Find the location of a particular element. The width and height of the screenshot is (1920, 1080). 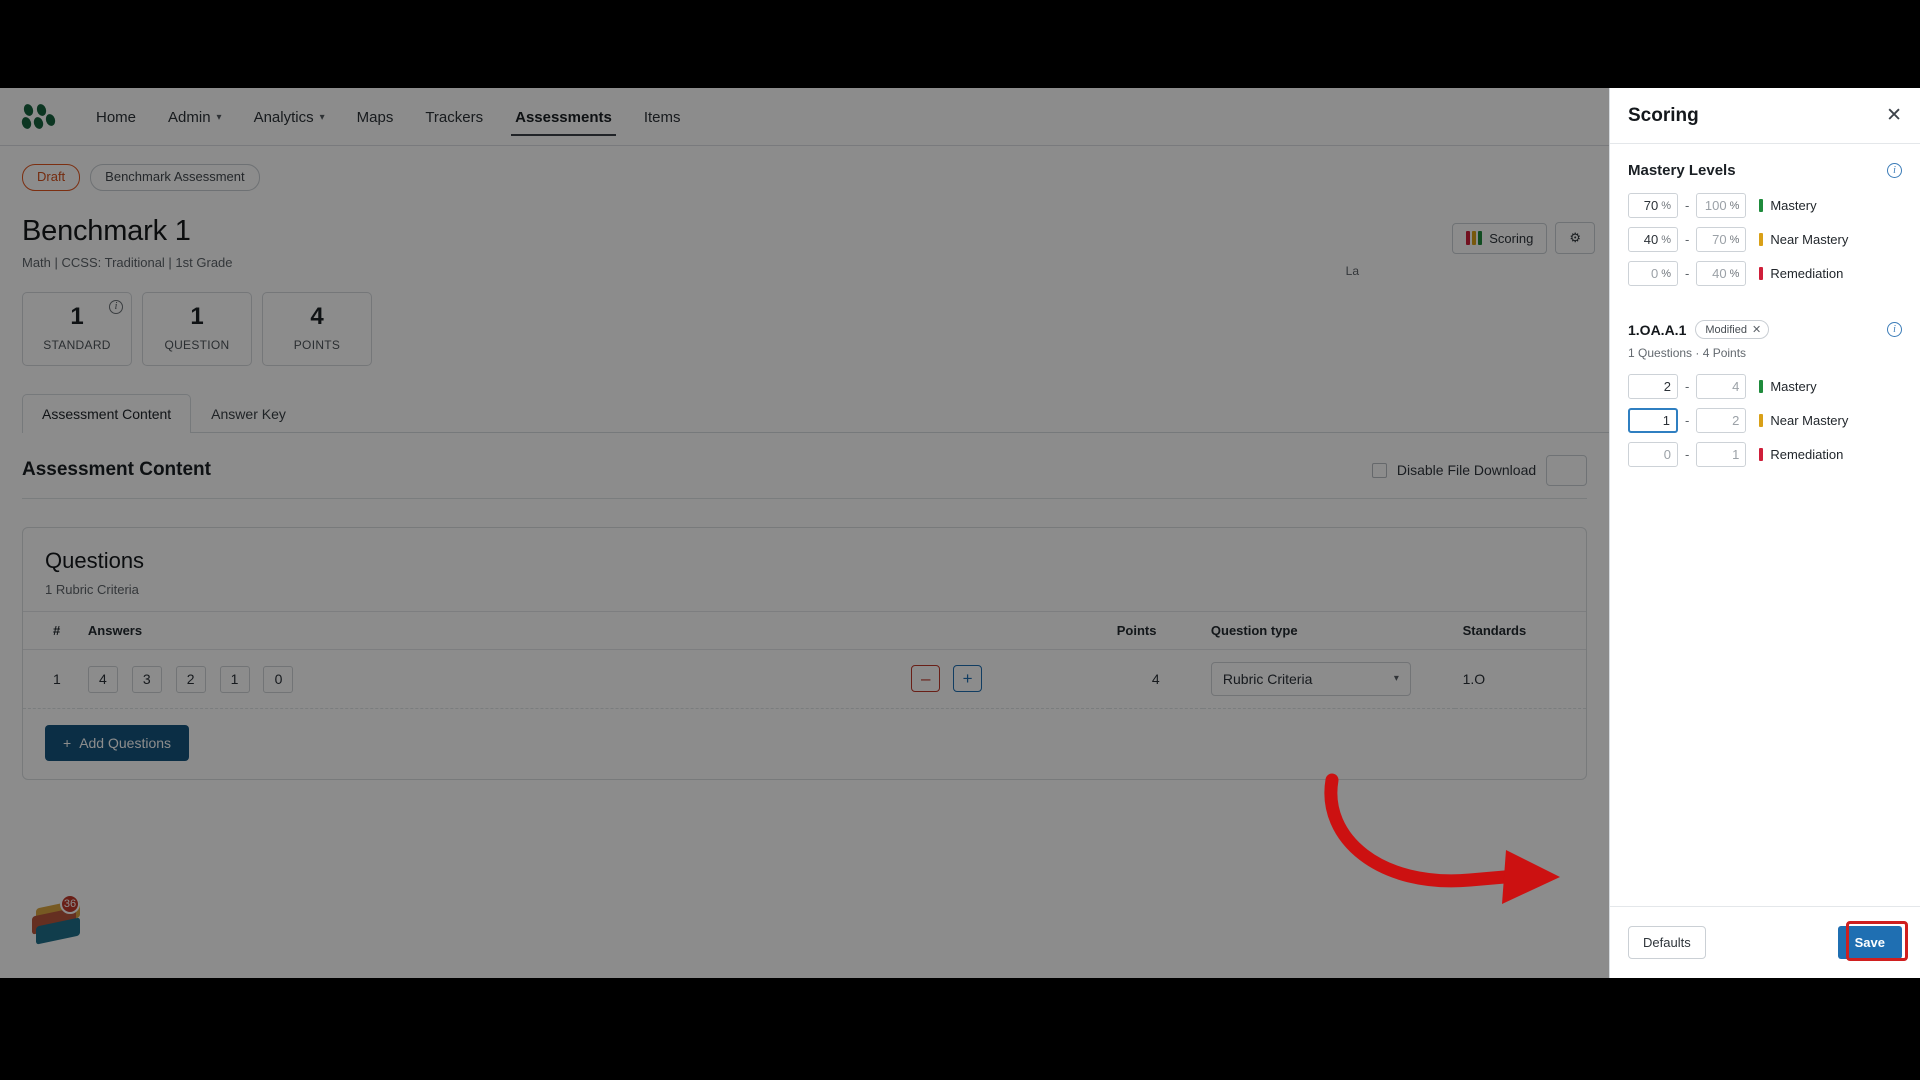

page-toolbar: Scoring ⚙ is located at coordinates (1530, 229).